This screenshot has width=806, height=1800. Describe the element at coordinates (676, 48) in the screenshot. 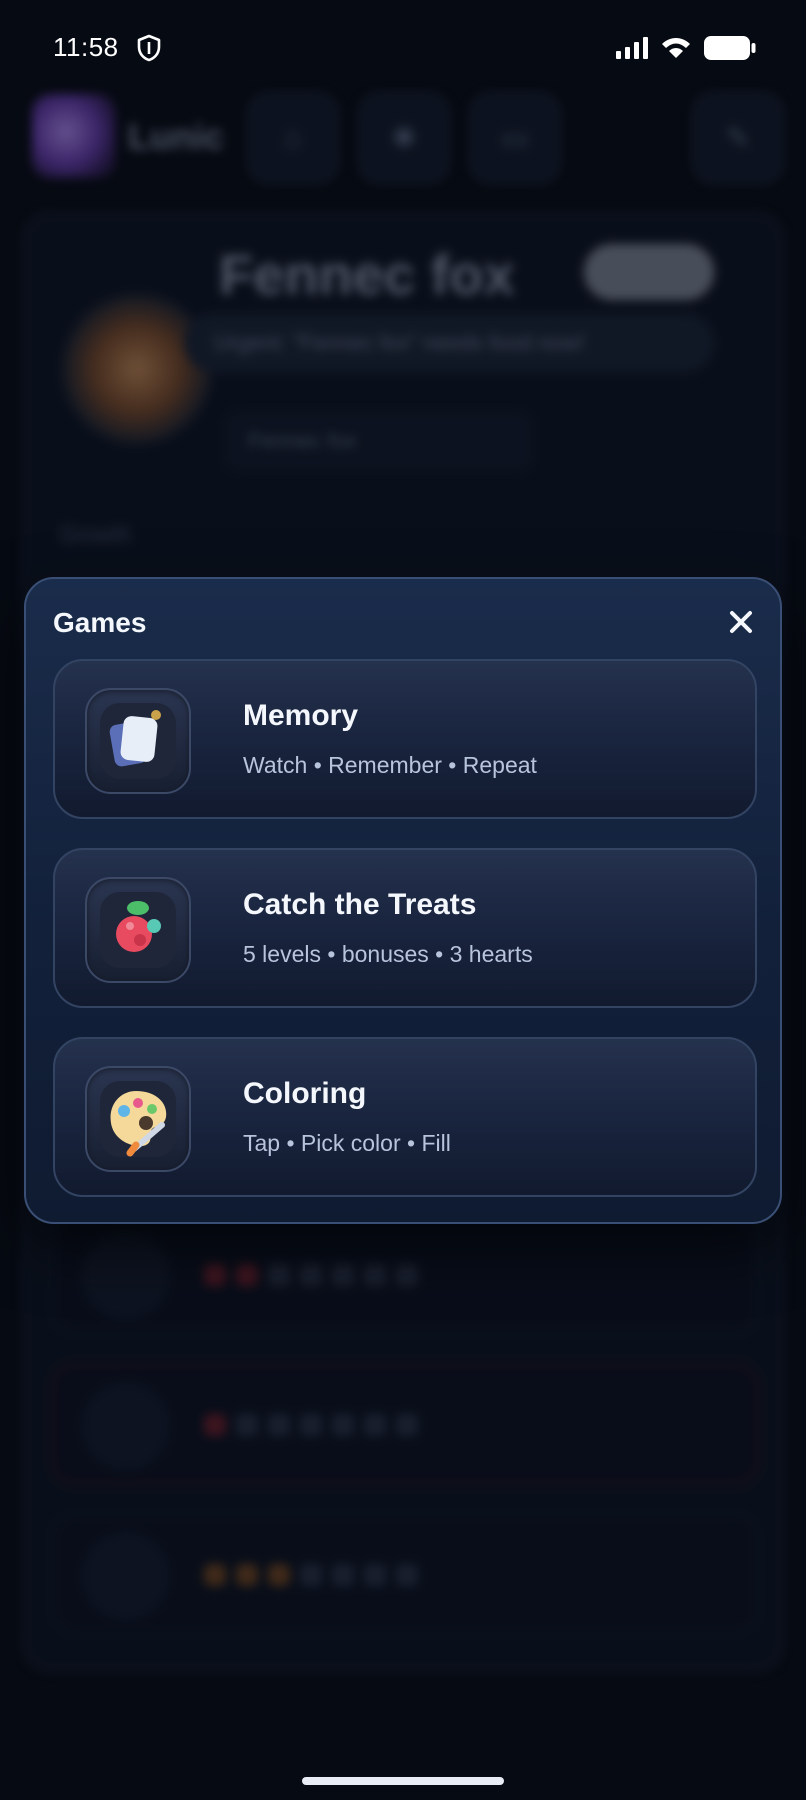

I see `wifi-icon` at that location.